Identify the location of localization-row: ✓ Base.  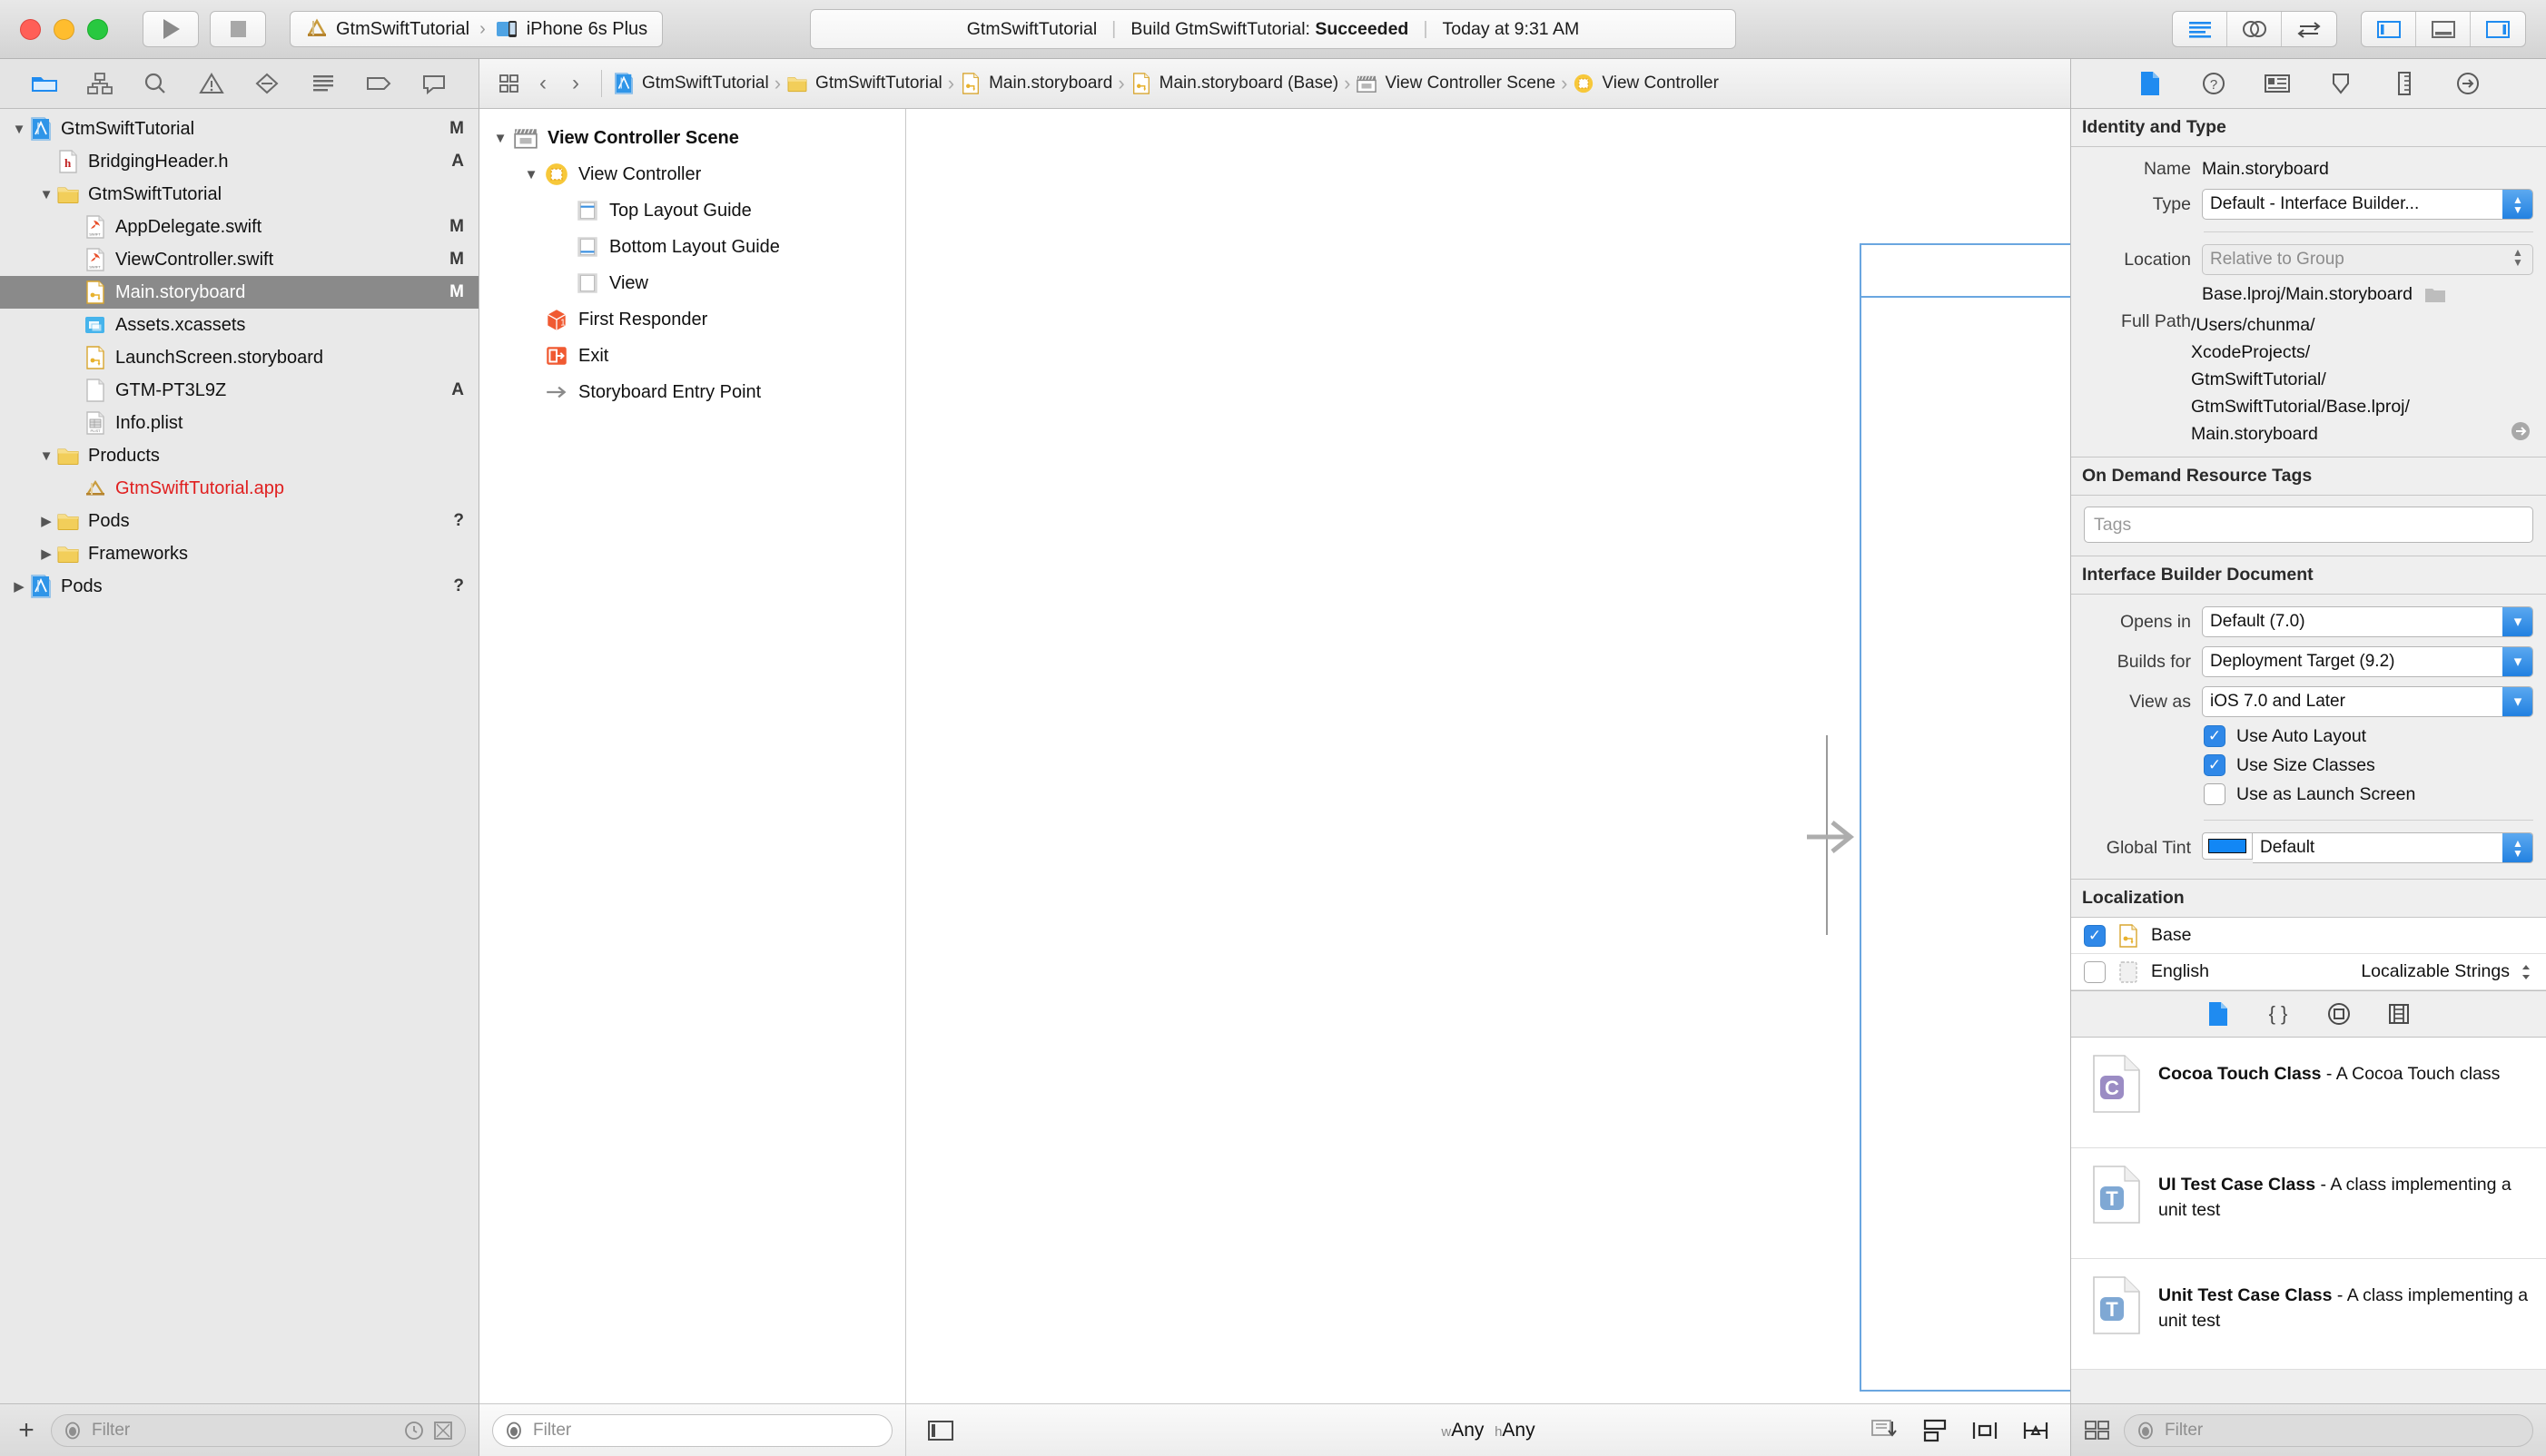
(2308, 936).